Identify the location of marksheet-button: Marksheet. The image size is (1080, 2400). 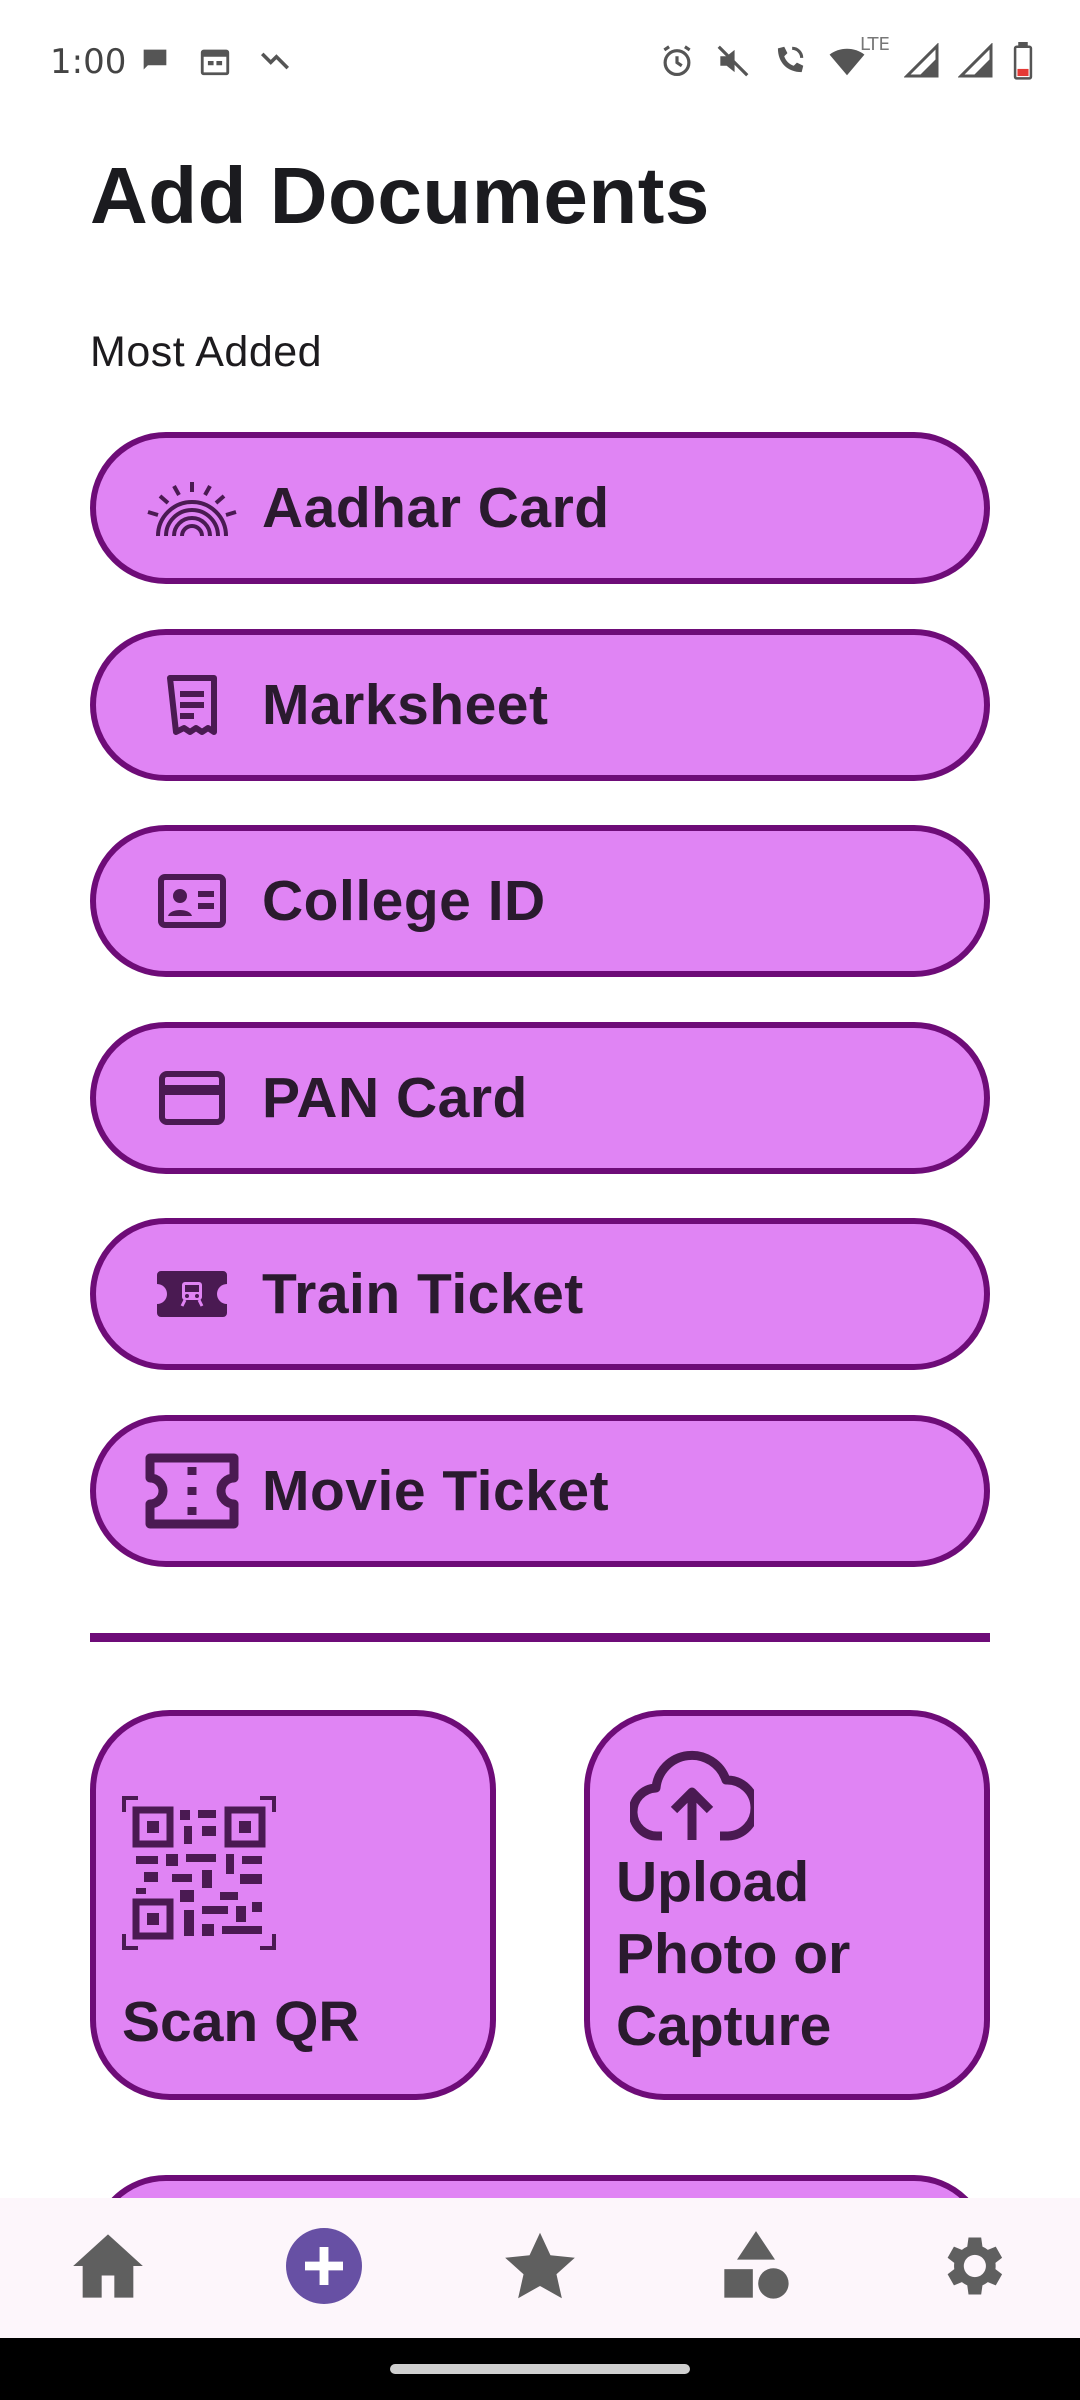
(540, 704).